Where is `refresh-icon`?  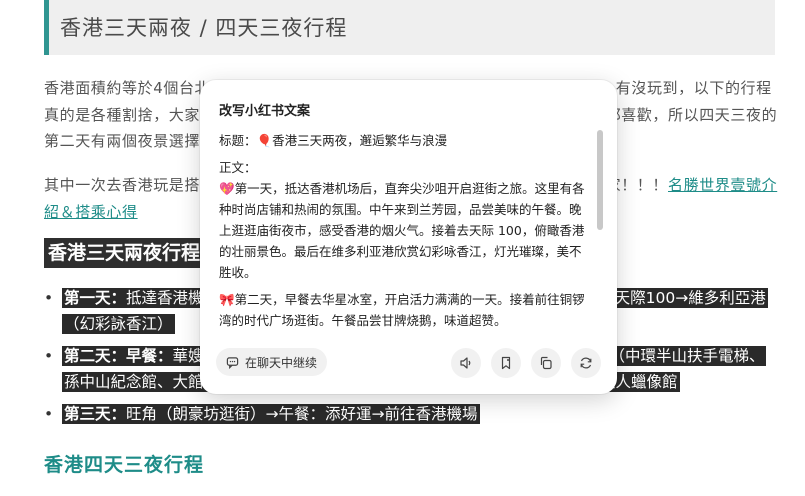 refresh-icon is located at coordinates (586, 363).